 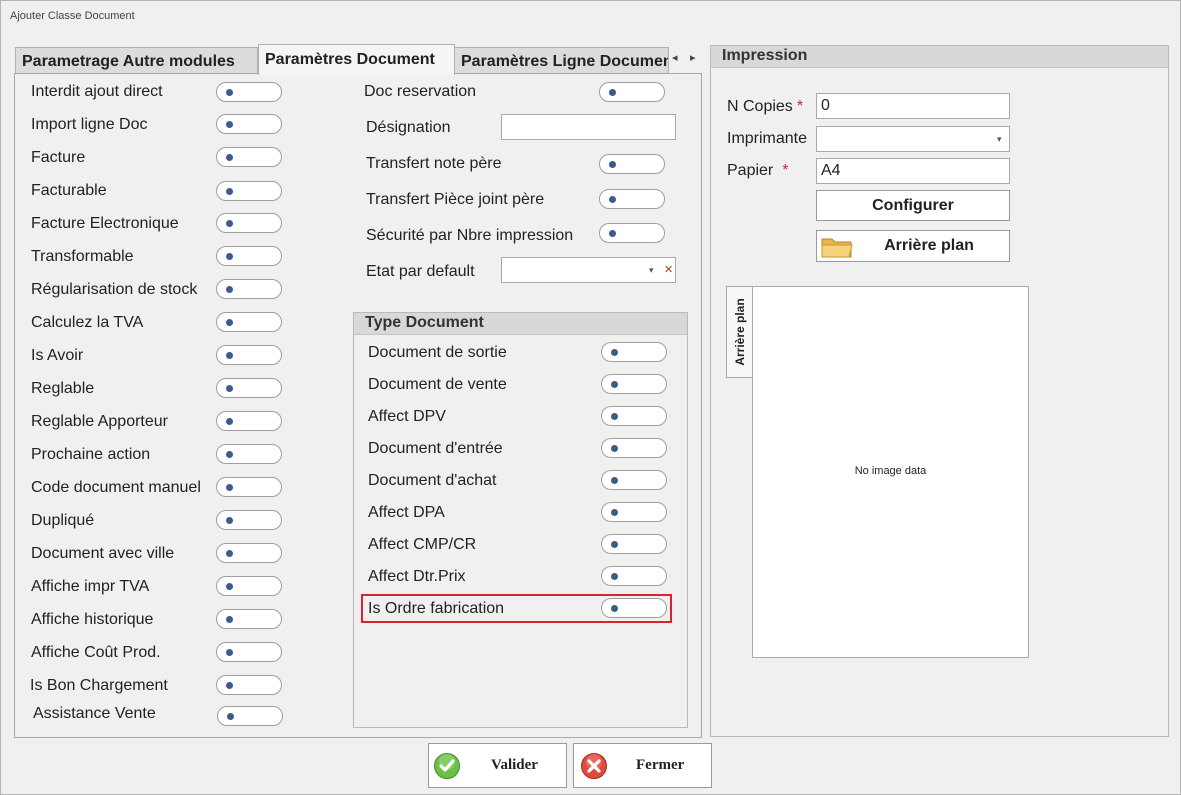 What do you see at coordinates (89, 124) in the screenshot?
I see `left-option-label: Import ligne Doc` at bounding box center [89, 124].